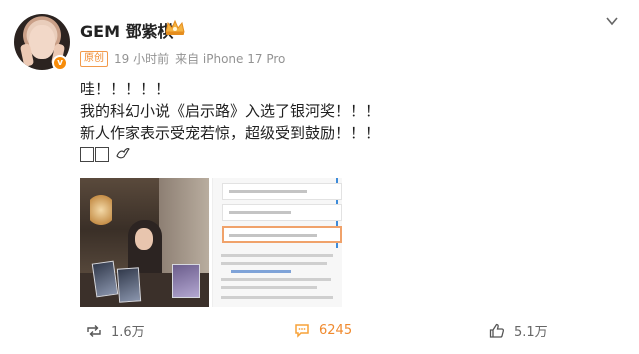 The image size is (639, 354). What do you see at coordinates (230, 133) in the screenshot?
I see `post-line-3: 新人作家表示受宠若惊，超级受到鼓励！！！` at bounding box center [230, 133].